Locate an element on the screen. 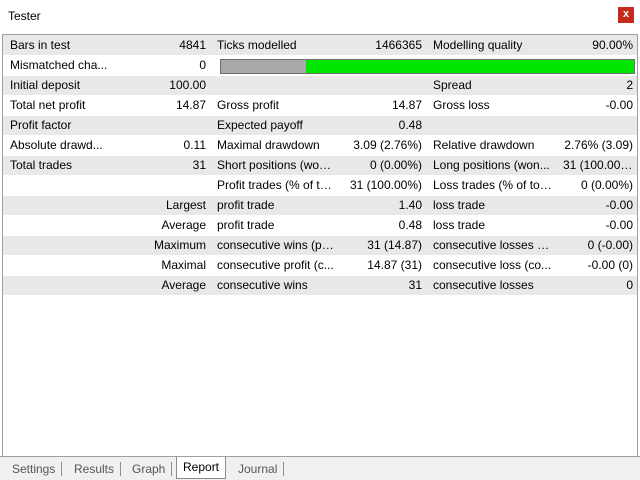 Image resolution: width=640 pixels, height=480 pixels. label-average-profit-trade: profit trade is located at coordinates (274, 225).